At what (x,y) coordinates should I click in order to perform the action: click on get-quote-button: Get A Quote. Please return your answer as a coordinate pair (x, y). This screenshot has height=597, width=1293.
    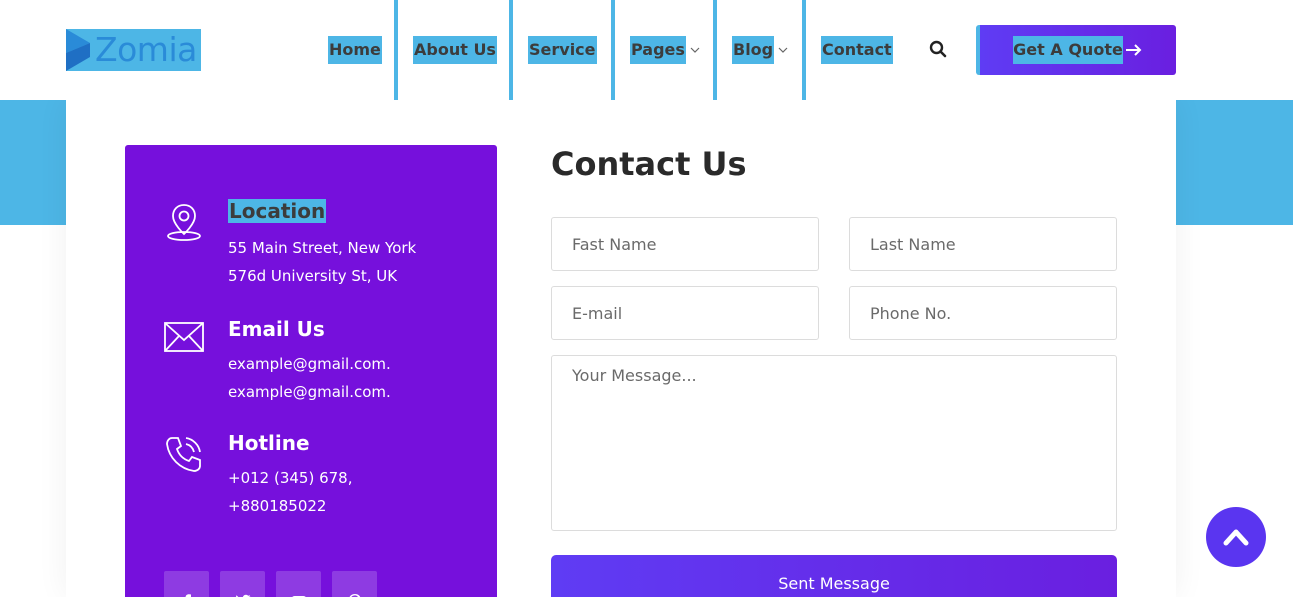
    Looking at the image, I should click on (1076, 50).